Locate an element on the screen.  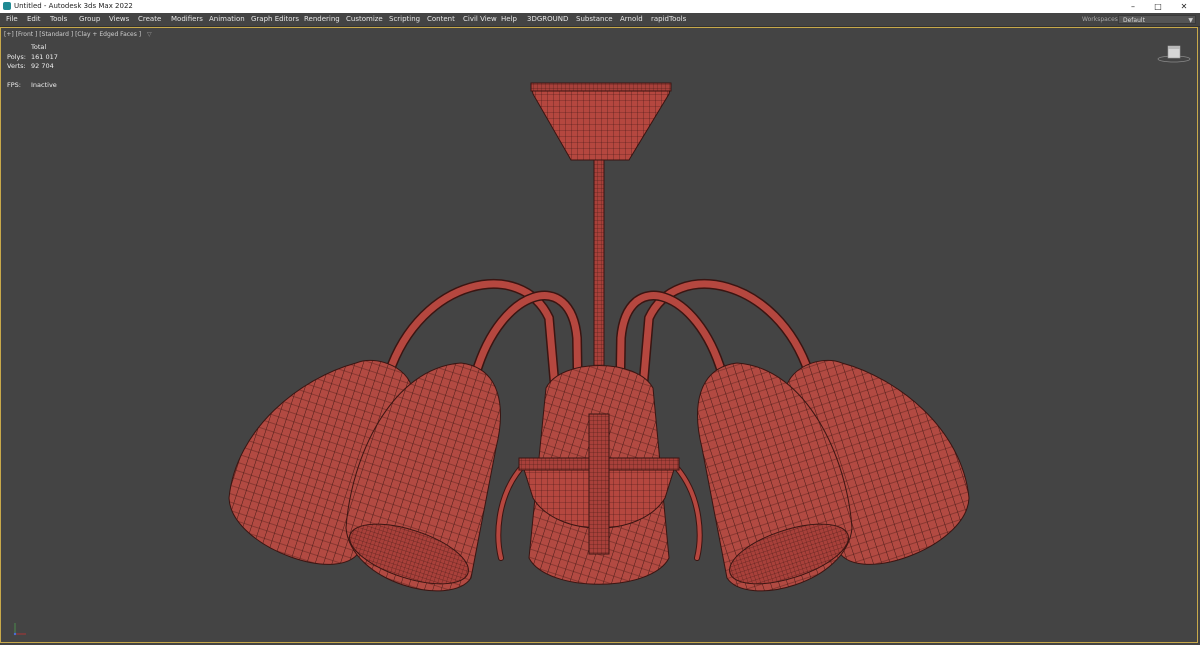
menu-content: Content is located at coordinates (441, 19).